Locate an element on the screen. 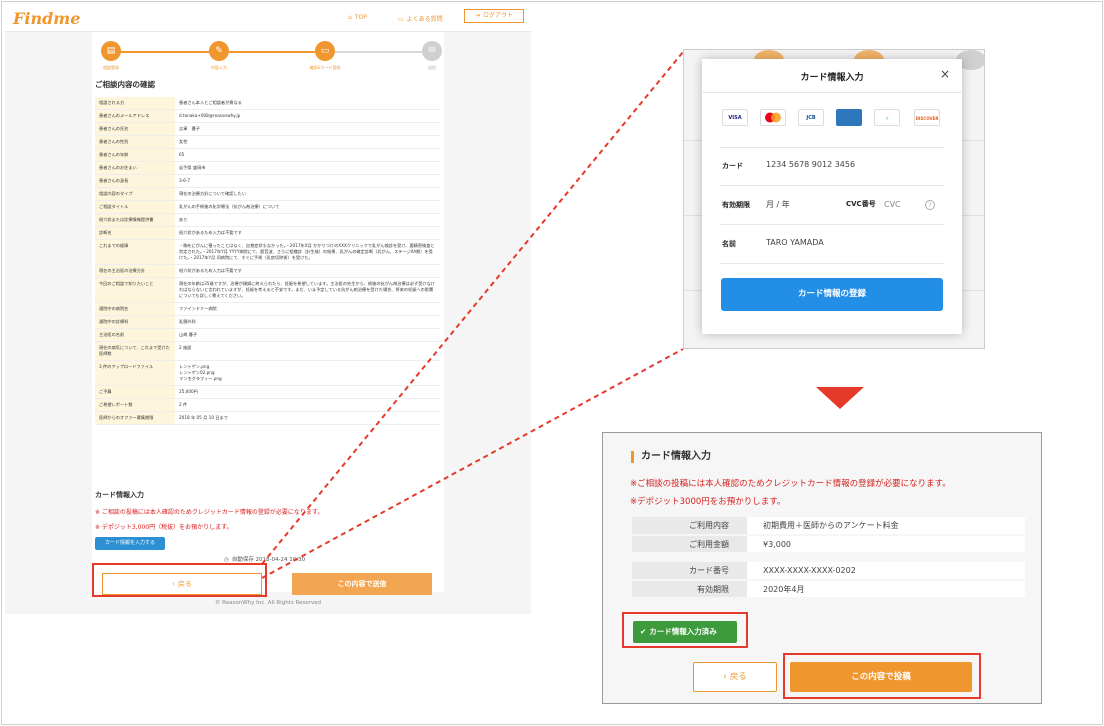 The height and width of the screenshot is (726, 1104). table-row: 患者さんの性別 女性 is located at coordinates (268, 142).